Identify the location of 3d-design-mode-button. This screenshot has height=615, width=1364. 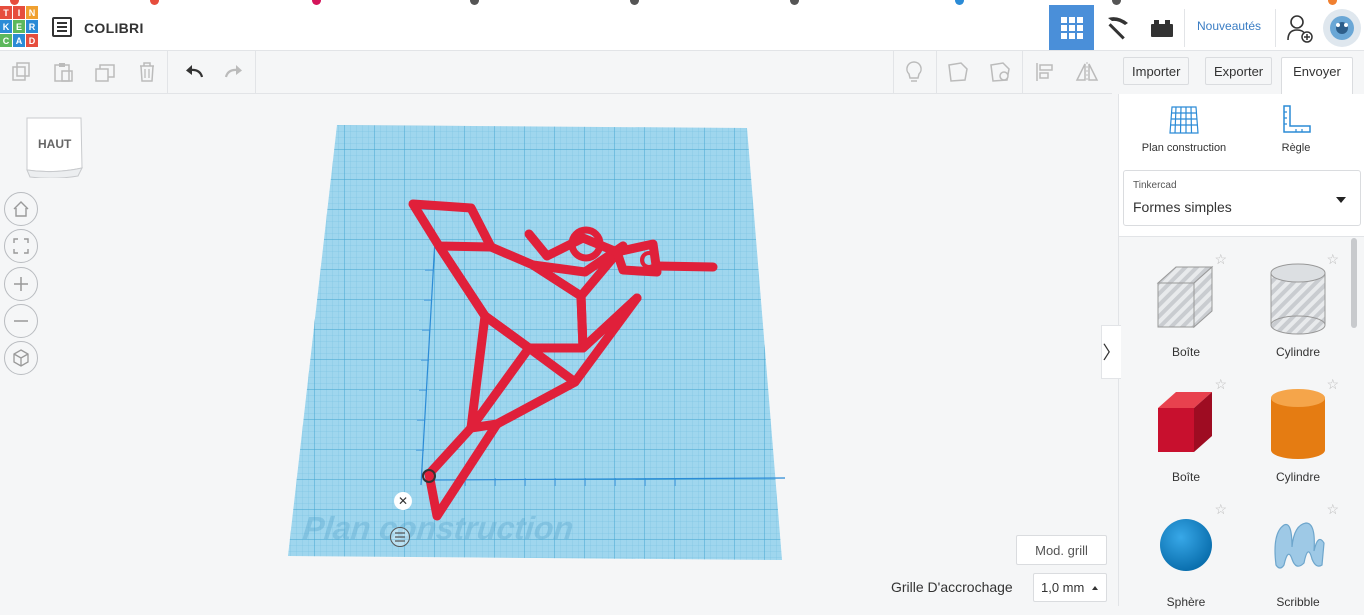
(1071, 27).